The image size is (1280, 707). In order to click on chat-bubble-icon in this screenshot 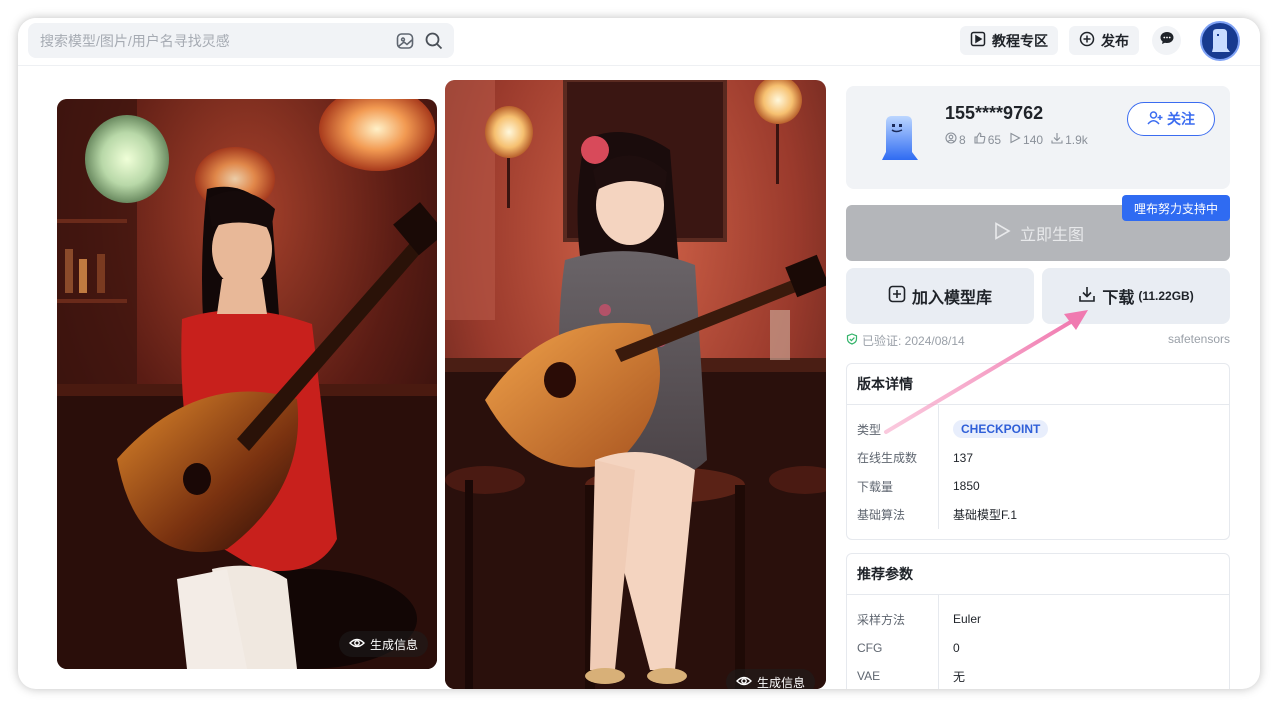, I will do `click(1167, 40)`.